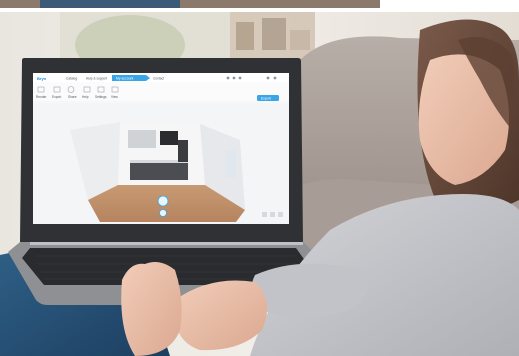 Image resolution: width=519 pixels, height=356 pixels. I want to click on fullscreen-icon, so click(280, 214).